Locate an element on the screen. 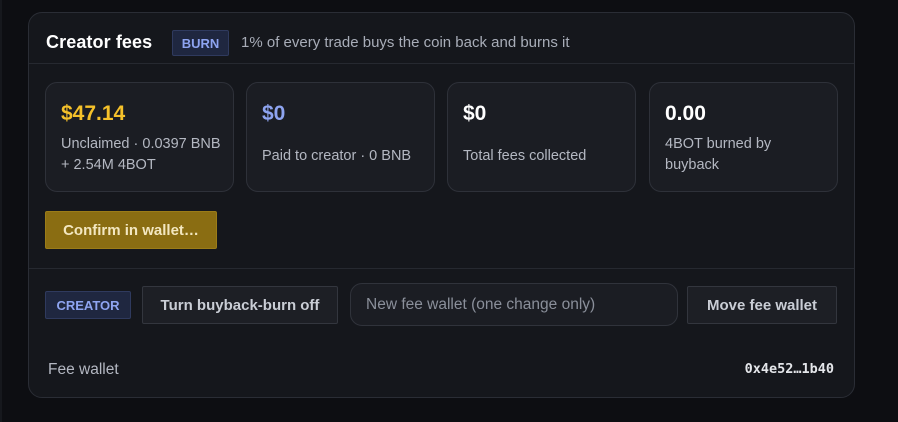 The height and width of the screenshot is (422, 898). stat-burned: 0.00 4BOT burned by buyback is located at coordinates (743, 137).